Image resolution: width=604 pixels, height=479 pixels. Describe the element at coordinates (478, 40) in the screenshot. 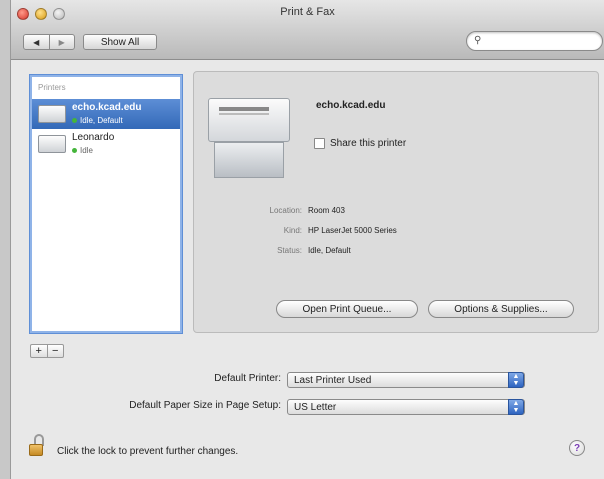

I see `search-icon: ⚲` at that location.